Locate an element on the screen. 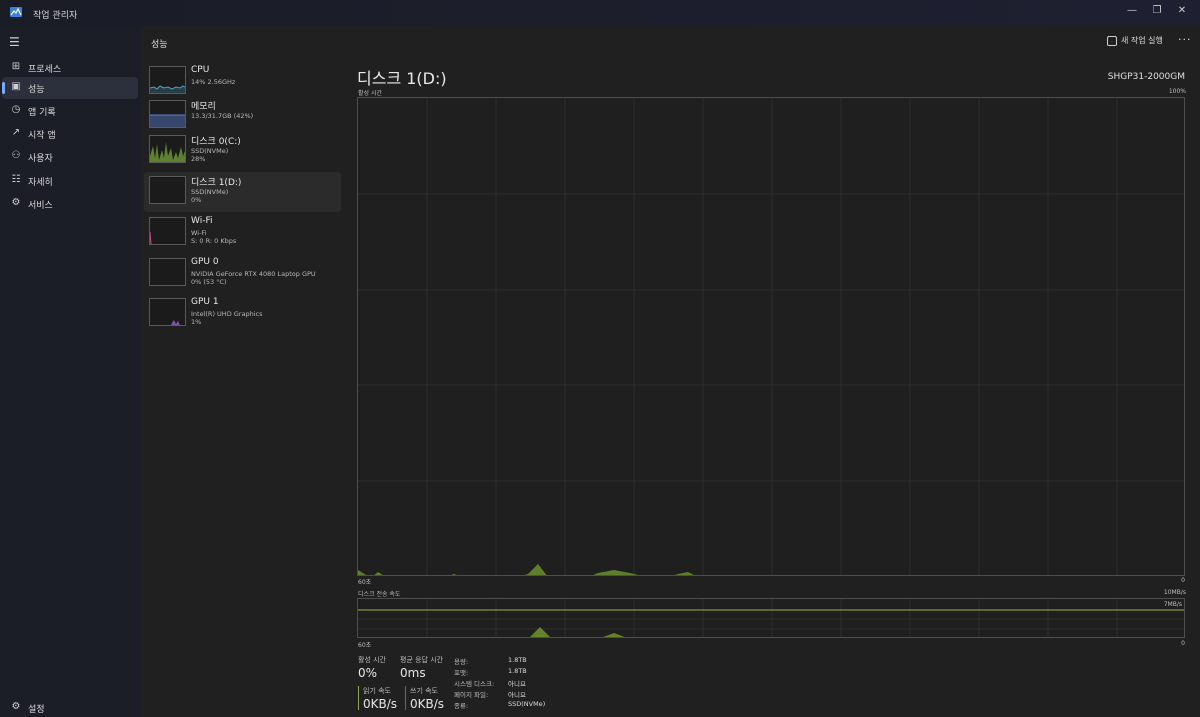  nav-item-performance: ▣ 성능 is located at coordinates (70, 88).